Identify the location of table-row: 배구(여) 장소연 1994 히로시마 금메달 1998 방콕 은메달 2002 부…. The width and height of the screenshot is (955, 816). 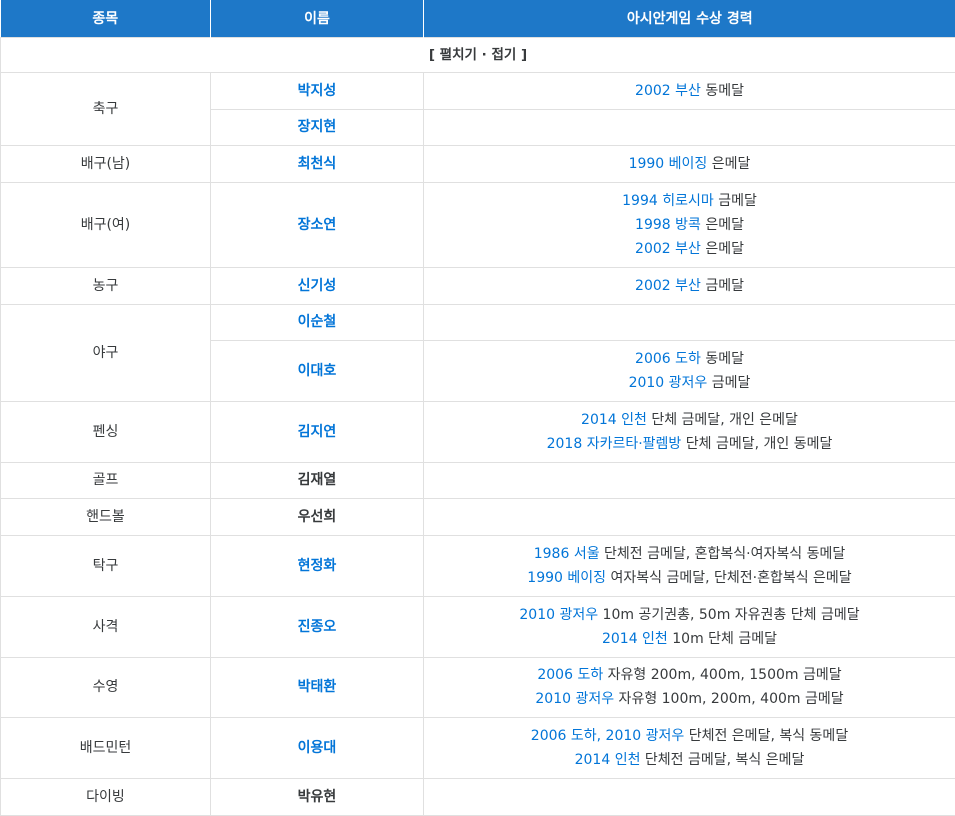
(477, 224).